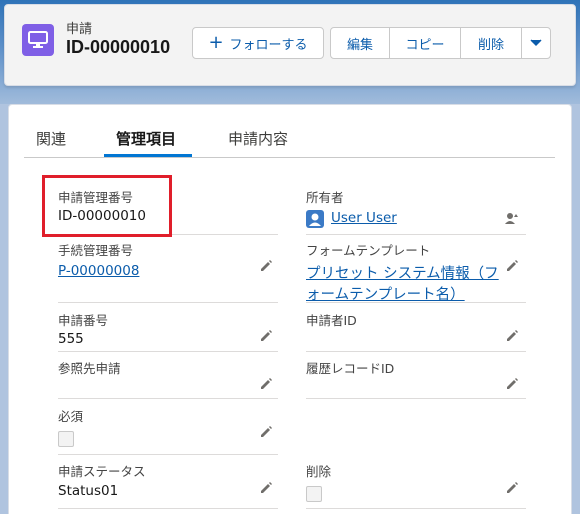 Image resolution: width=580 pixels, height=514 pixels. I want to click on highlight-box, so click(107, 206).